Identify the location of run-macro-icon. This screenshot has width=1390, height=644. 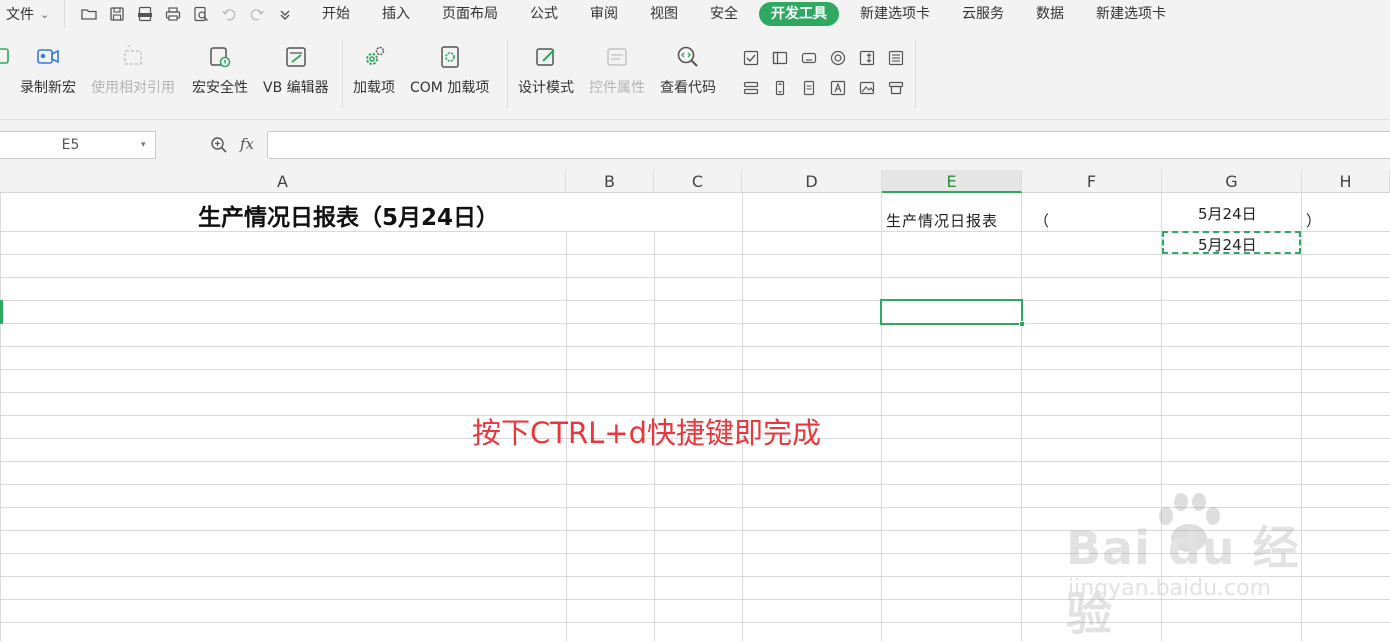
(8, 57).